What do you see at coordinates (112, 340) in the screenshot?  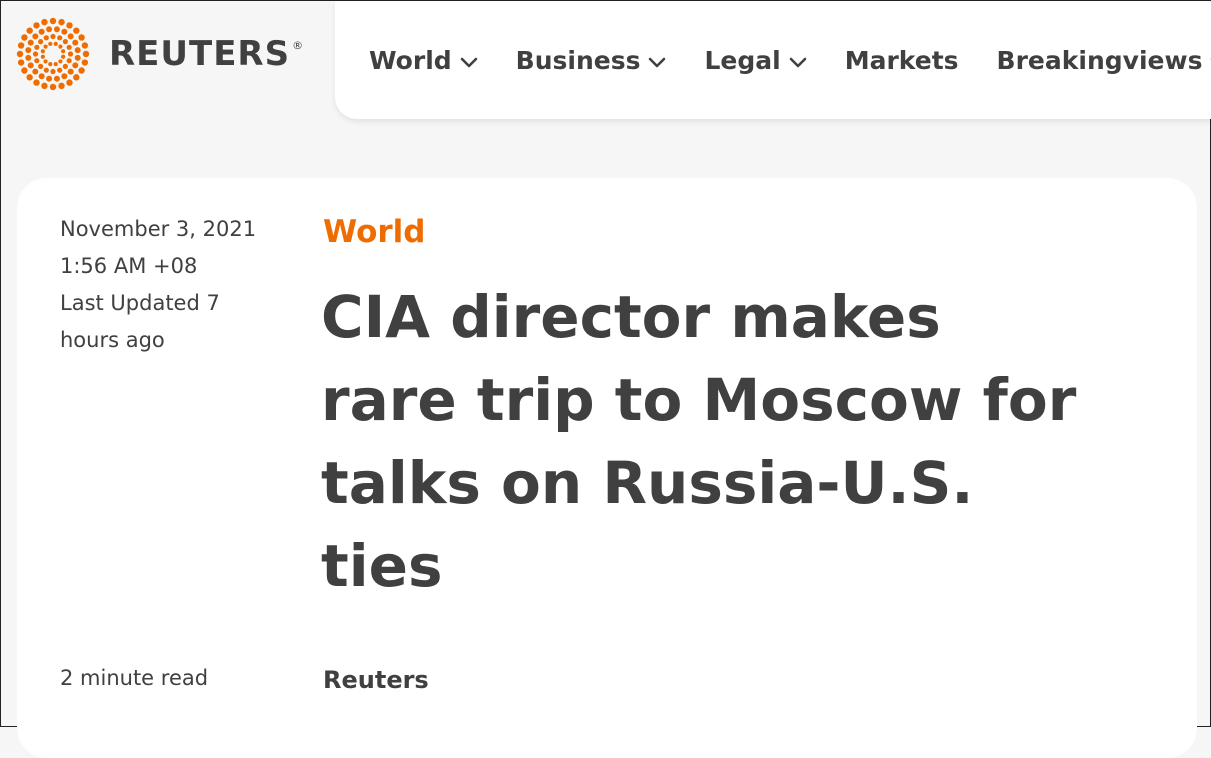 I see `last-updated-ago: hours ago` at bounding box center [112, 340].